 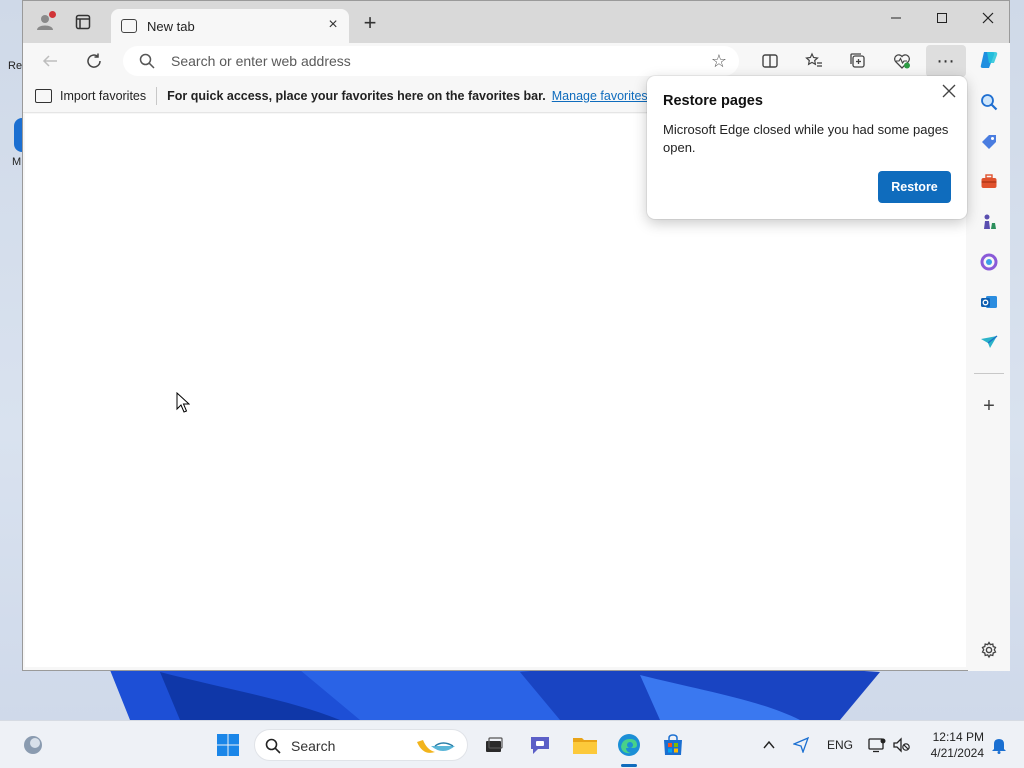 I want to click on shopping-tag-icon, so click(x=989, y=142).